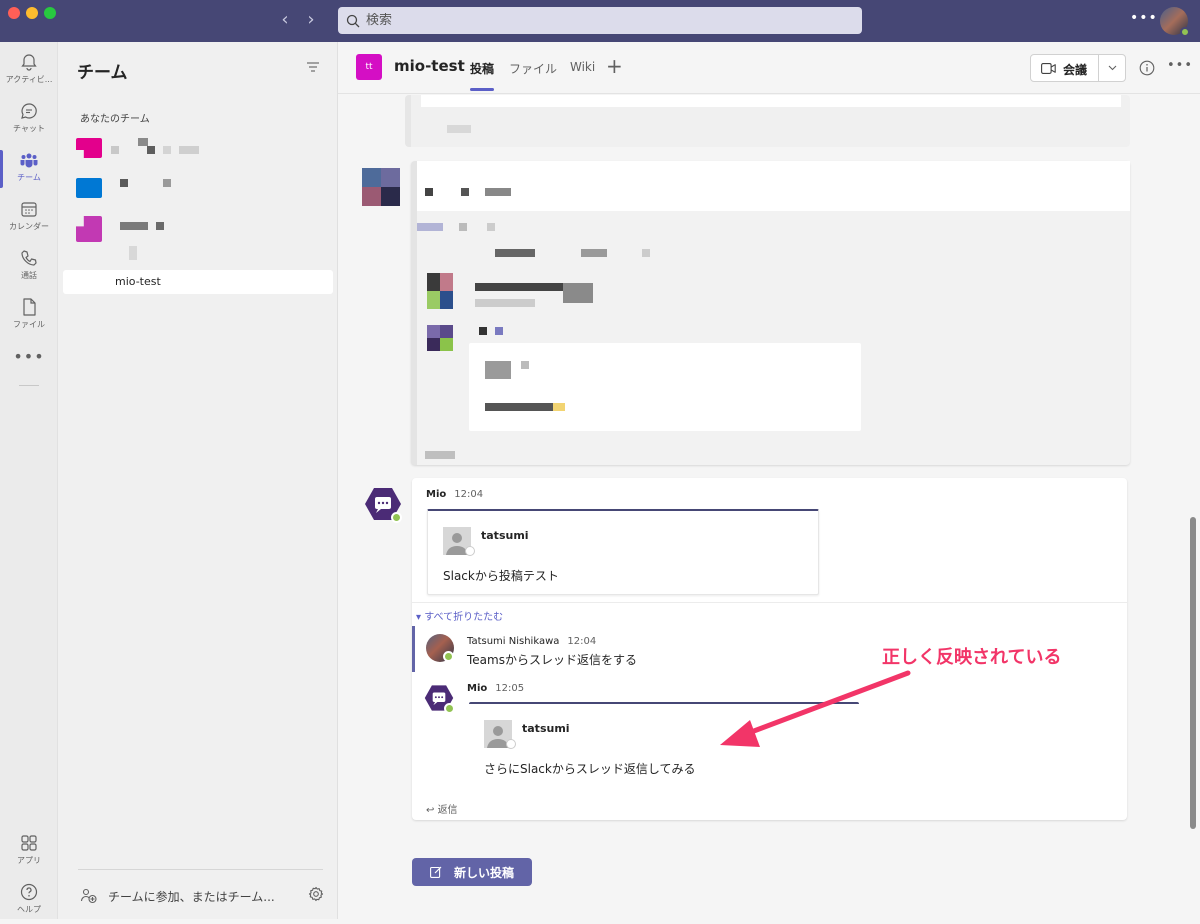 This screenshot has width=1200, height=924. Describe the element at coordinates (316, 894) in the screenshot. I see `gear-icon` at that location.